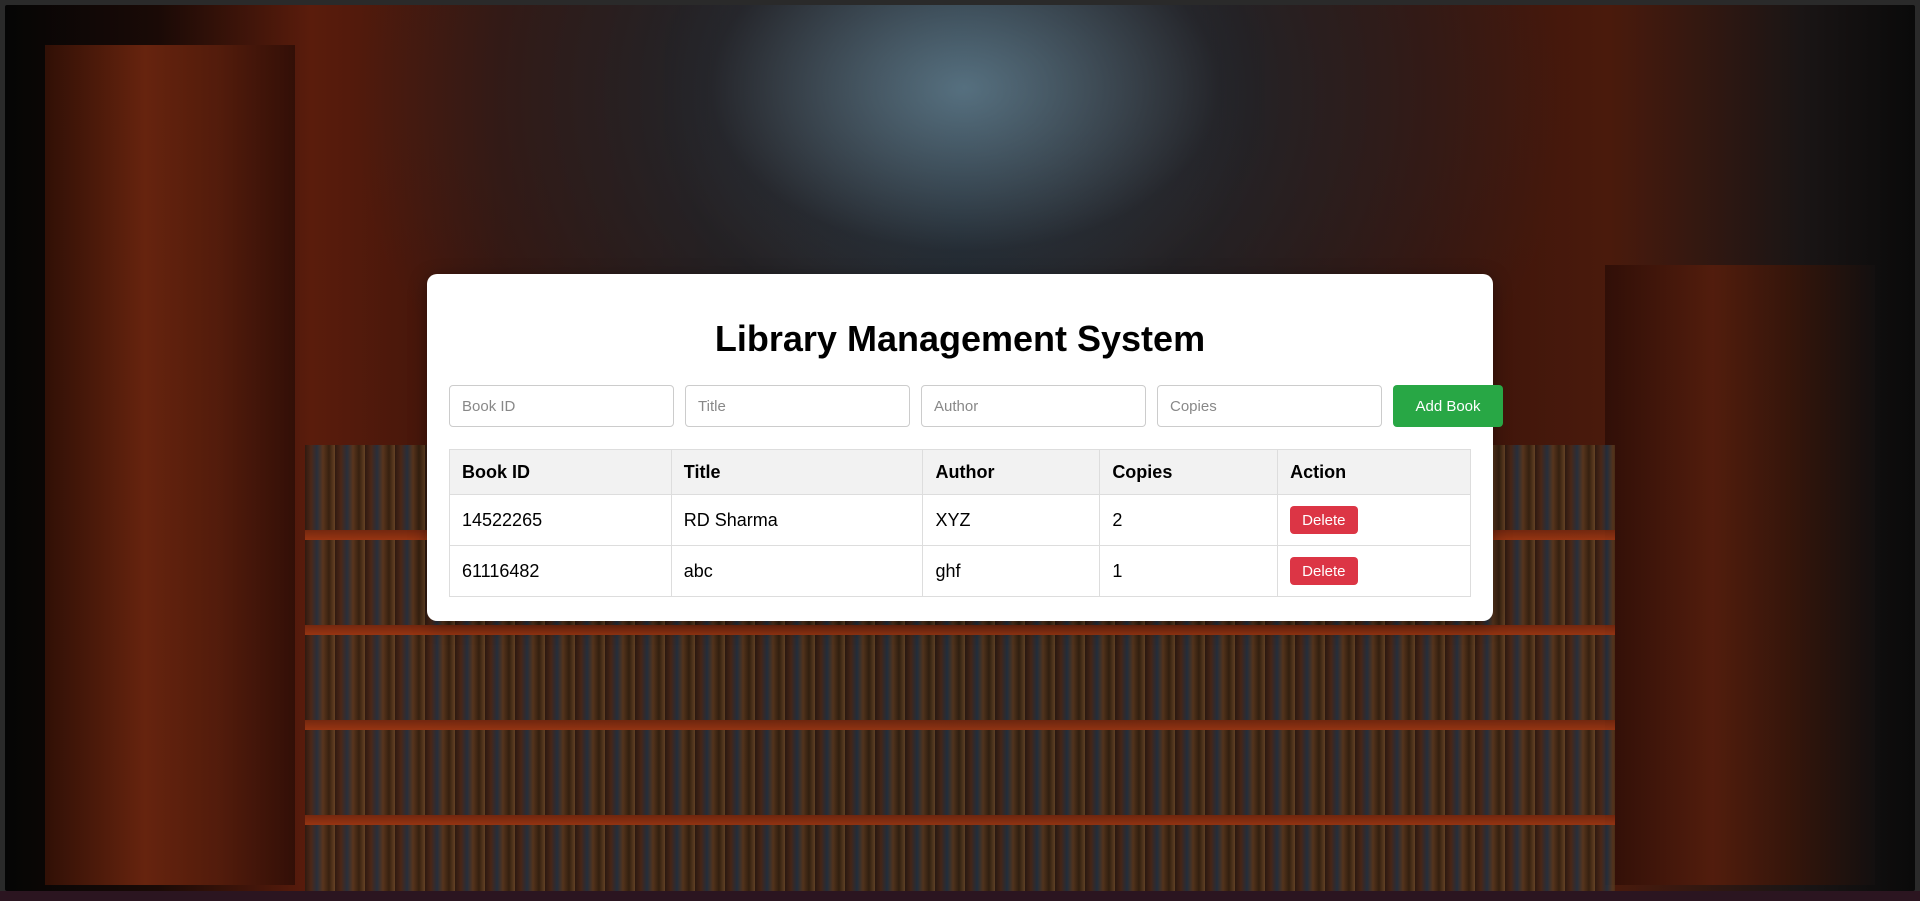 The image size is (1920, 901). What do you see at coordinates (1740, 575) in the screenshot?
I see `background-right-pillar` at bounding box center [1740, 575].